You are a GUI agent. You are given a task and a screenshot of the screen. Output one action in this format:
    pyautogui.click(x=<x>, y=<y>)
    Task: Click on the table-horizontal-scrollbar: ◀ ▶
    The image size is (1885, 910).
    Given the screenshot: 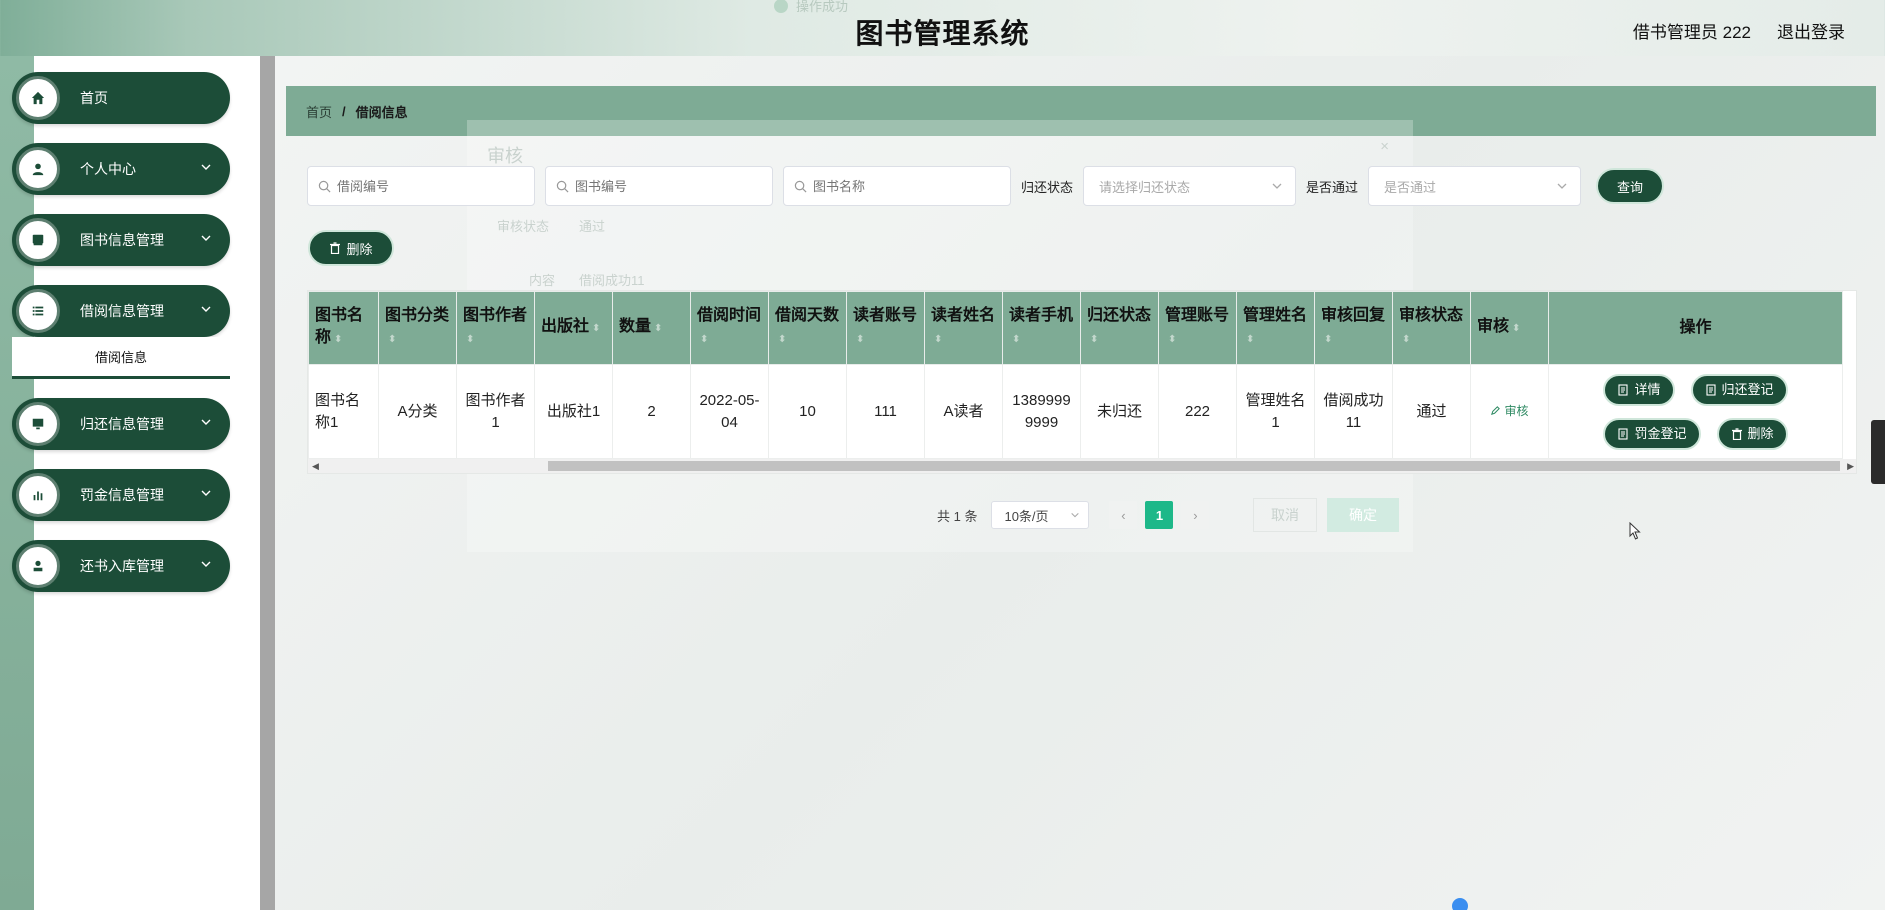 What is the action you would take?
    pyautogui.click(x=1082, y=466)
    